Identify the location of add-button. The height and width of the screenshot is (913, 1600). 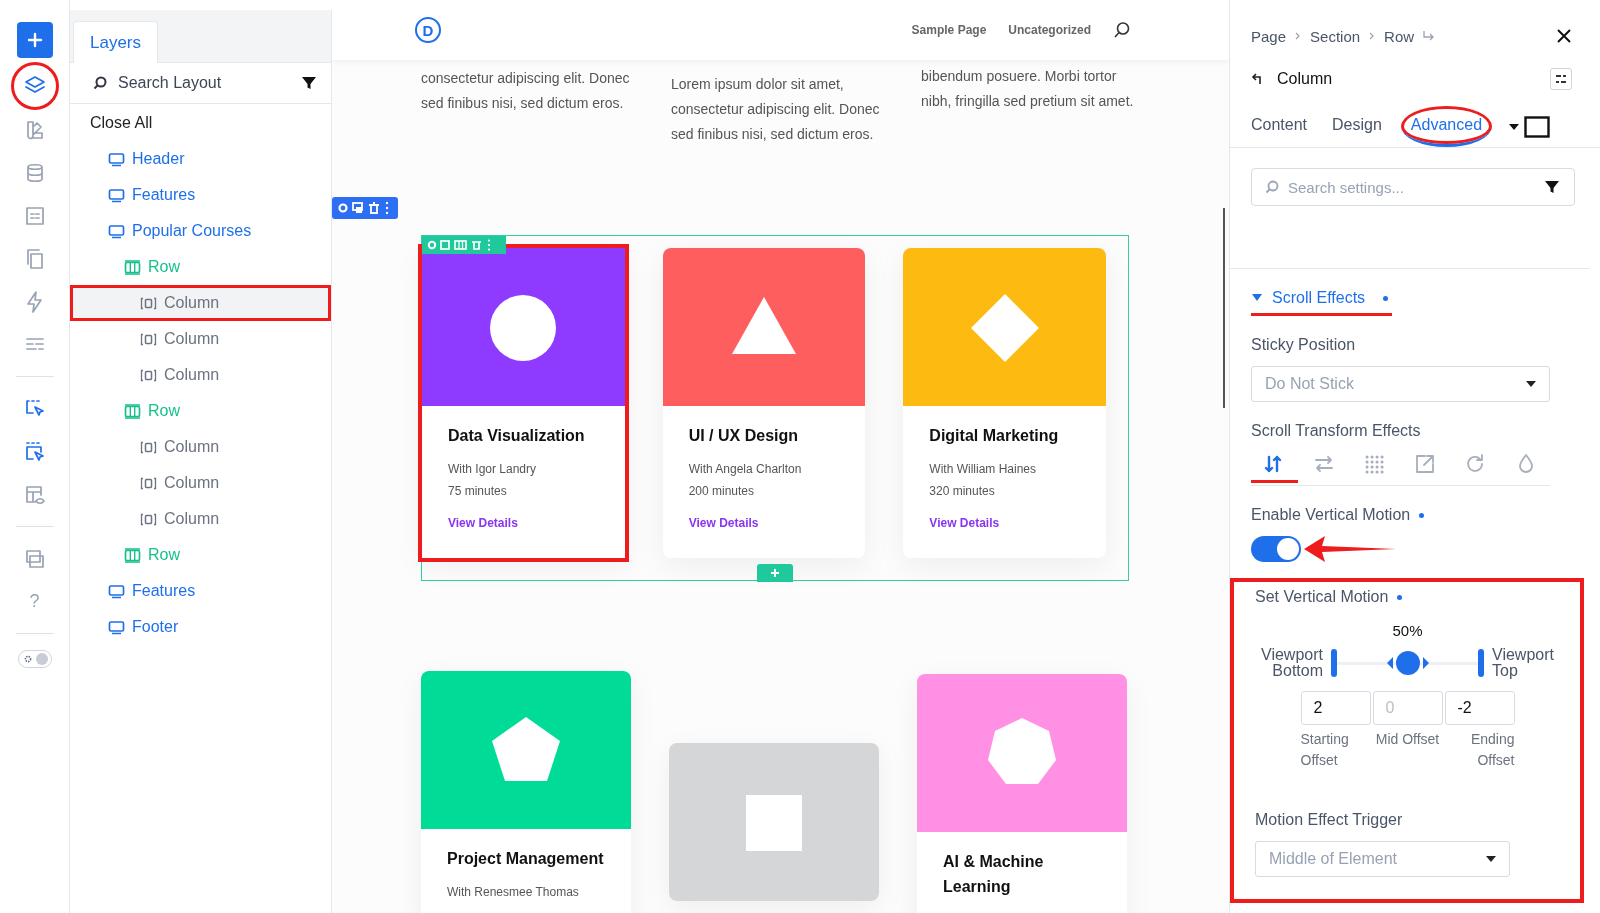
(34, 40).